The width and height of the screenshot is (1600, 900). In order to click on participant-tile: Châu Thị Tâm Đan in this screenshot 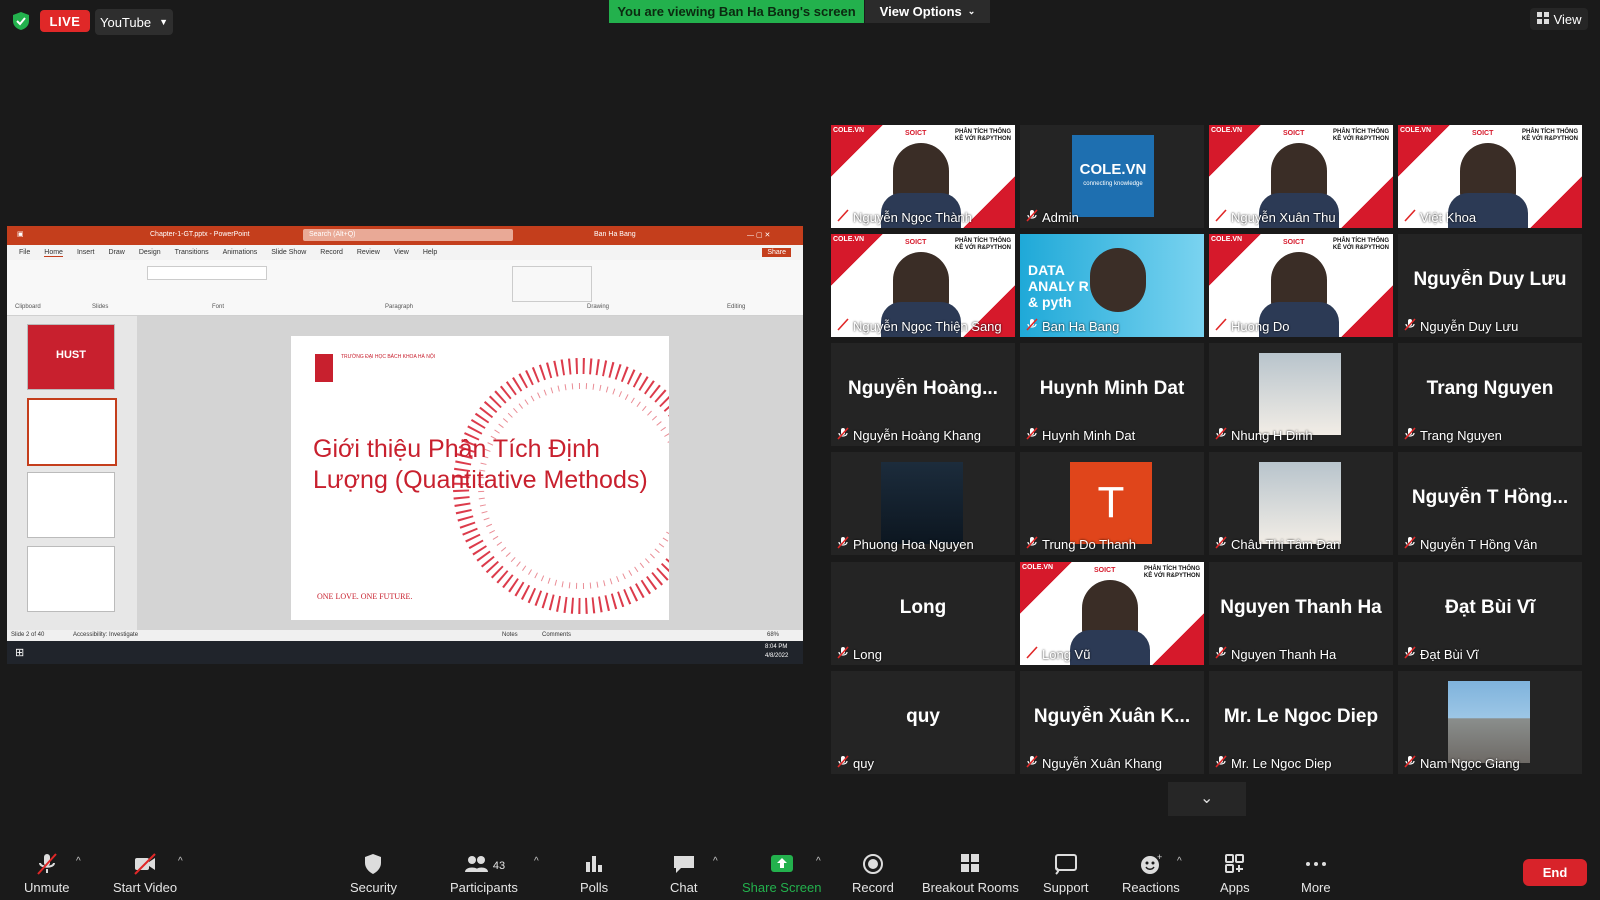, I will do `click(1301, 503)`.